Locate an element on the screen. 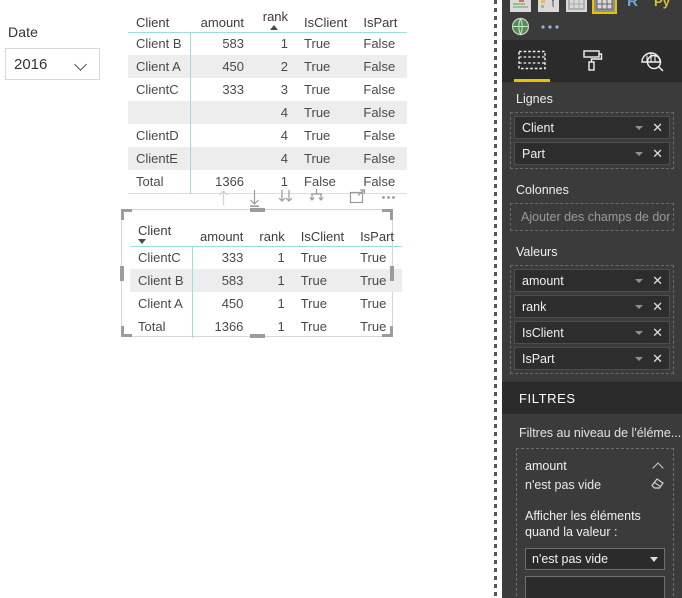 The height and width of the screenshot is (598, 682). filter-value-input is located at coordinates (595, 587).